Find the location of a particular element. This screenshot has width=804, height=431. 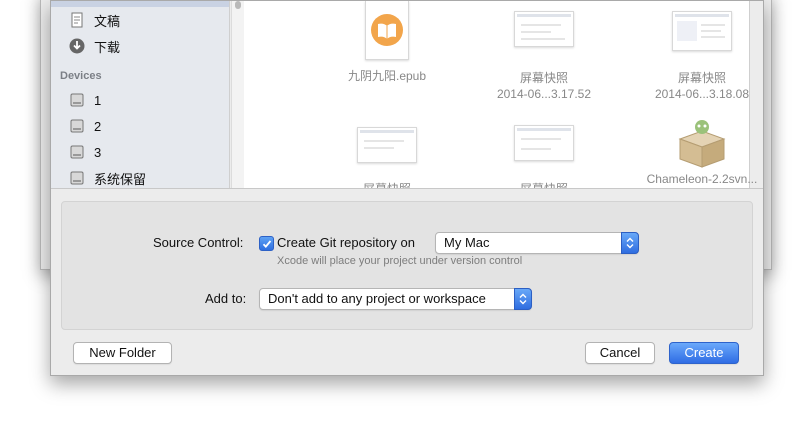

create-git-checkbox is located at coordinates (266, 243).